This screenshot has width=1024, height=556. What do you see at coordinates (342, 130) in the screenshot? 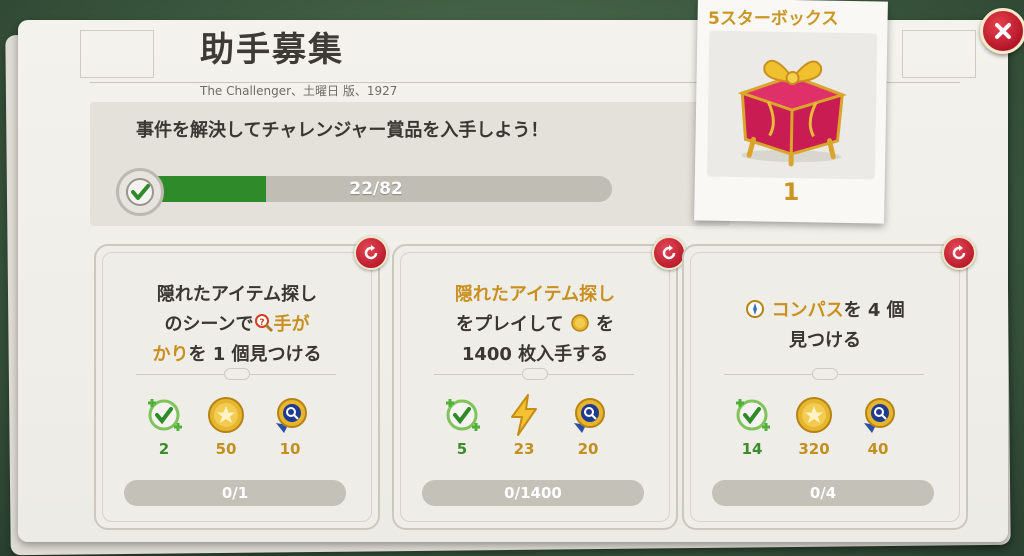
I see `objective-text: 事件を解決してチャレンジャー賞品を入手しよう！` at bounding box center [342, 130].